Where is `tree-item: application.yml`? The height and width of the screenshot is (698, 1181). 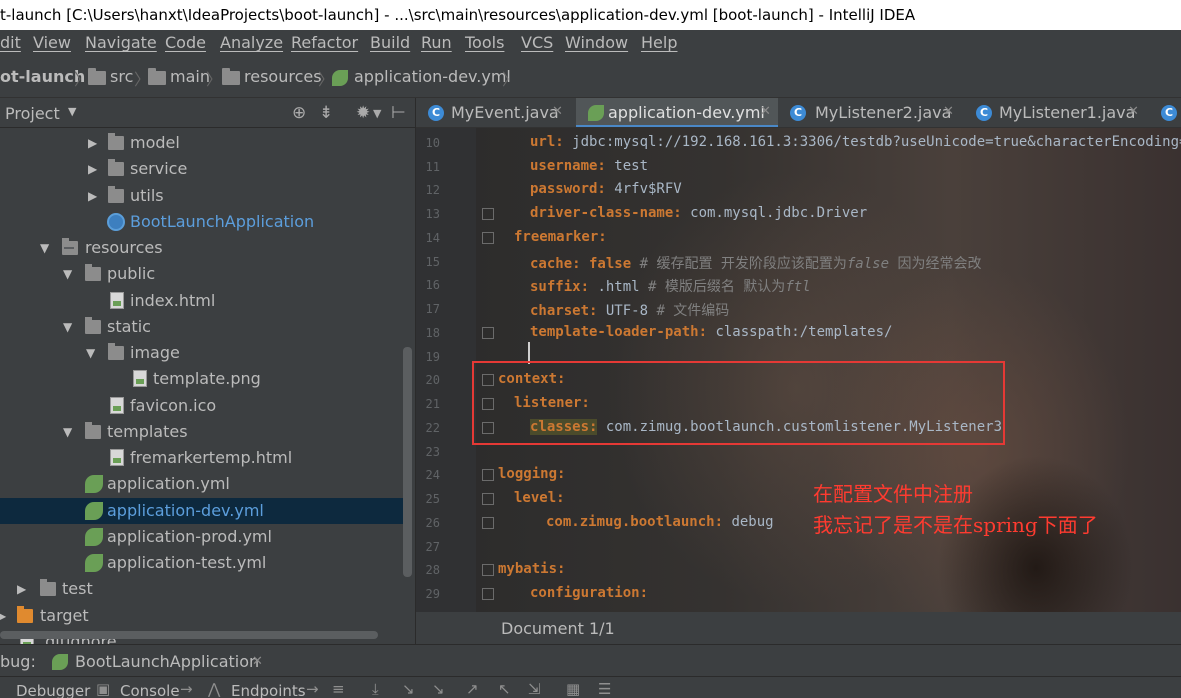 tree-item: application.yml is located at coordinates (202, 484).